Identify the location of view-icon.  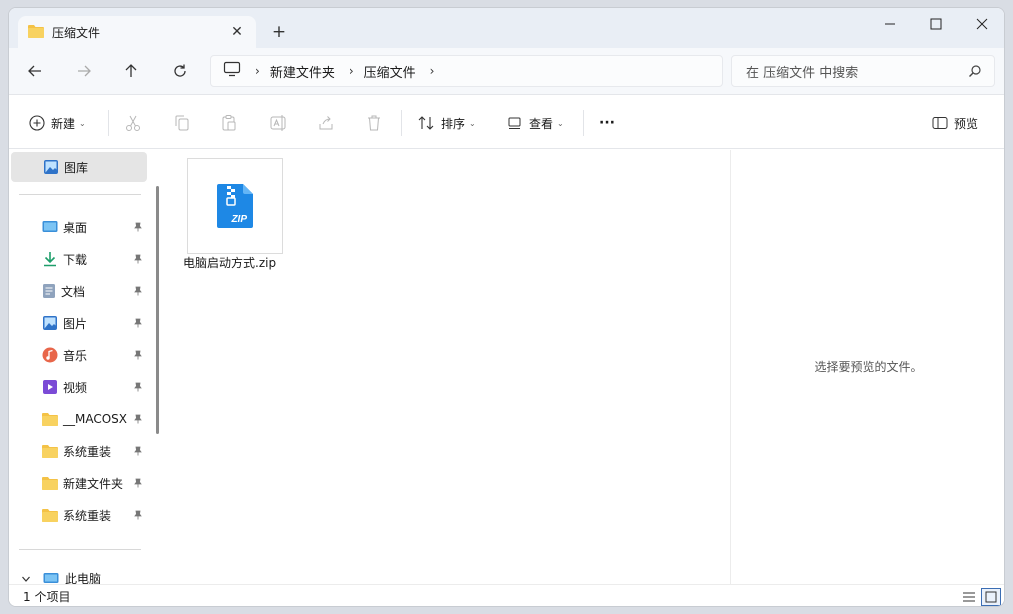
(514, 123).